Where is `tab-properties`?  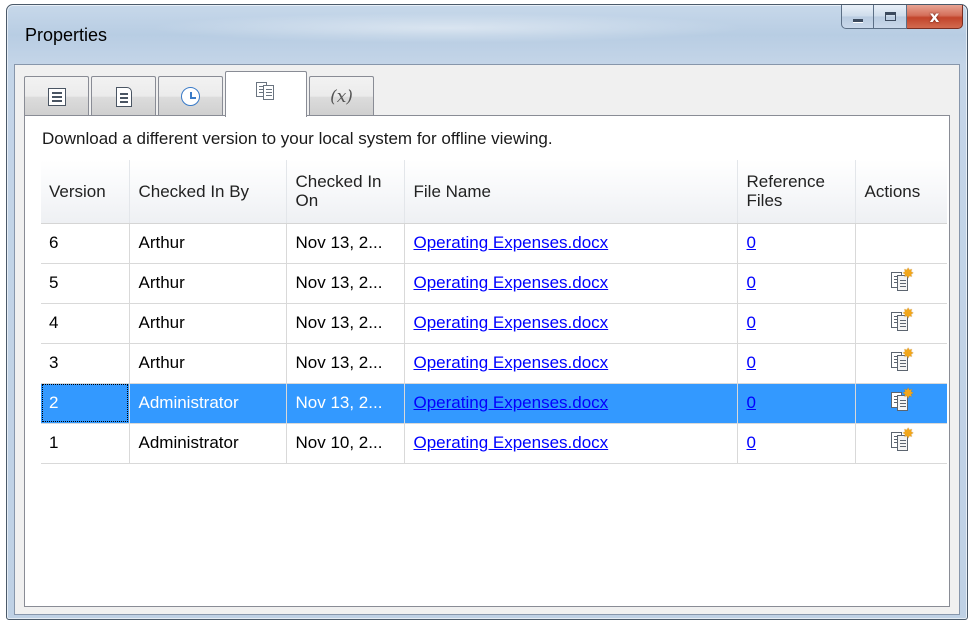
tab-properties is located at coordinates (56, 96).